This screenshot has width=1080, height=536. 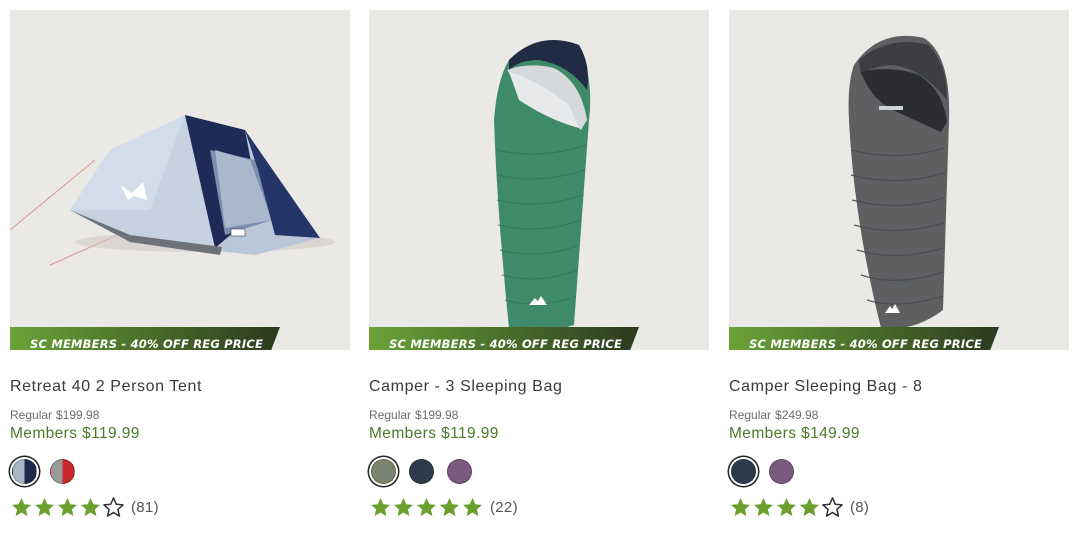 I want to click on product-title: Retreat 40 2 Person Tent, so click(x=106, y=387).